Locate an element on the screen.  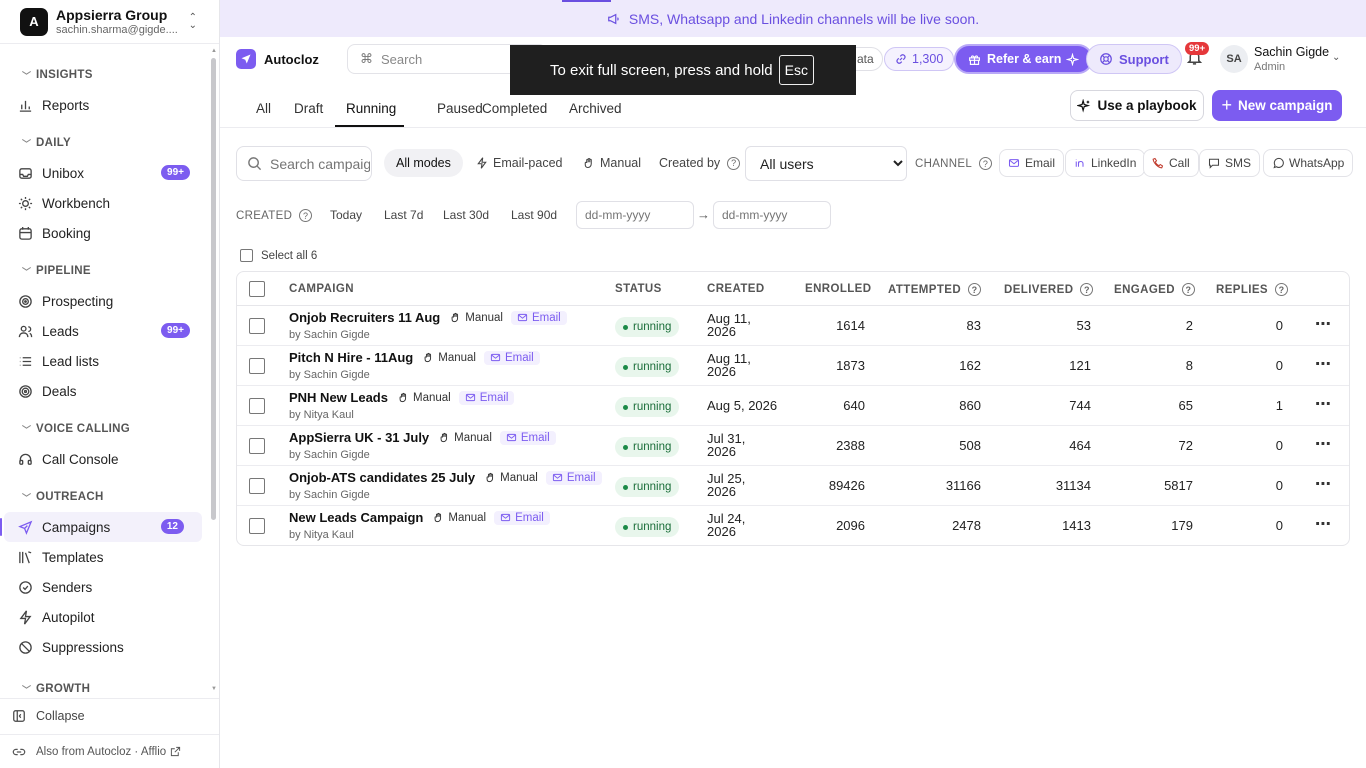
date-last-7d-chip: Last 7d is located at coordinates (403, 215).